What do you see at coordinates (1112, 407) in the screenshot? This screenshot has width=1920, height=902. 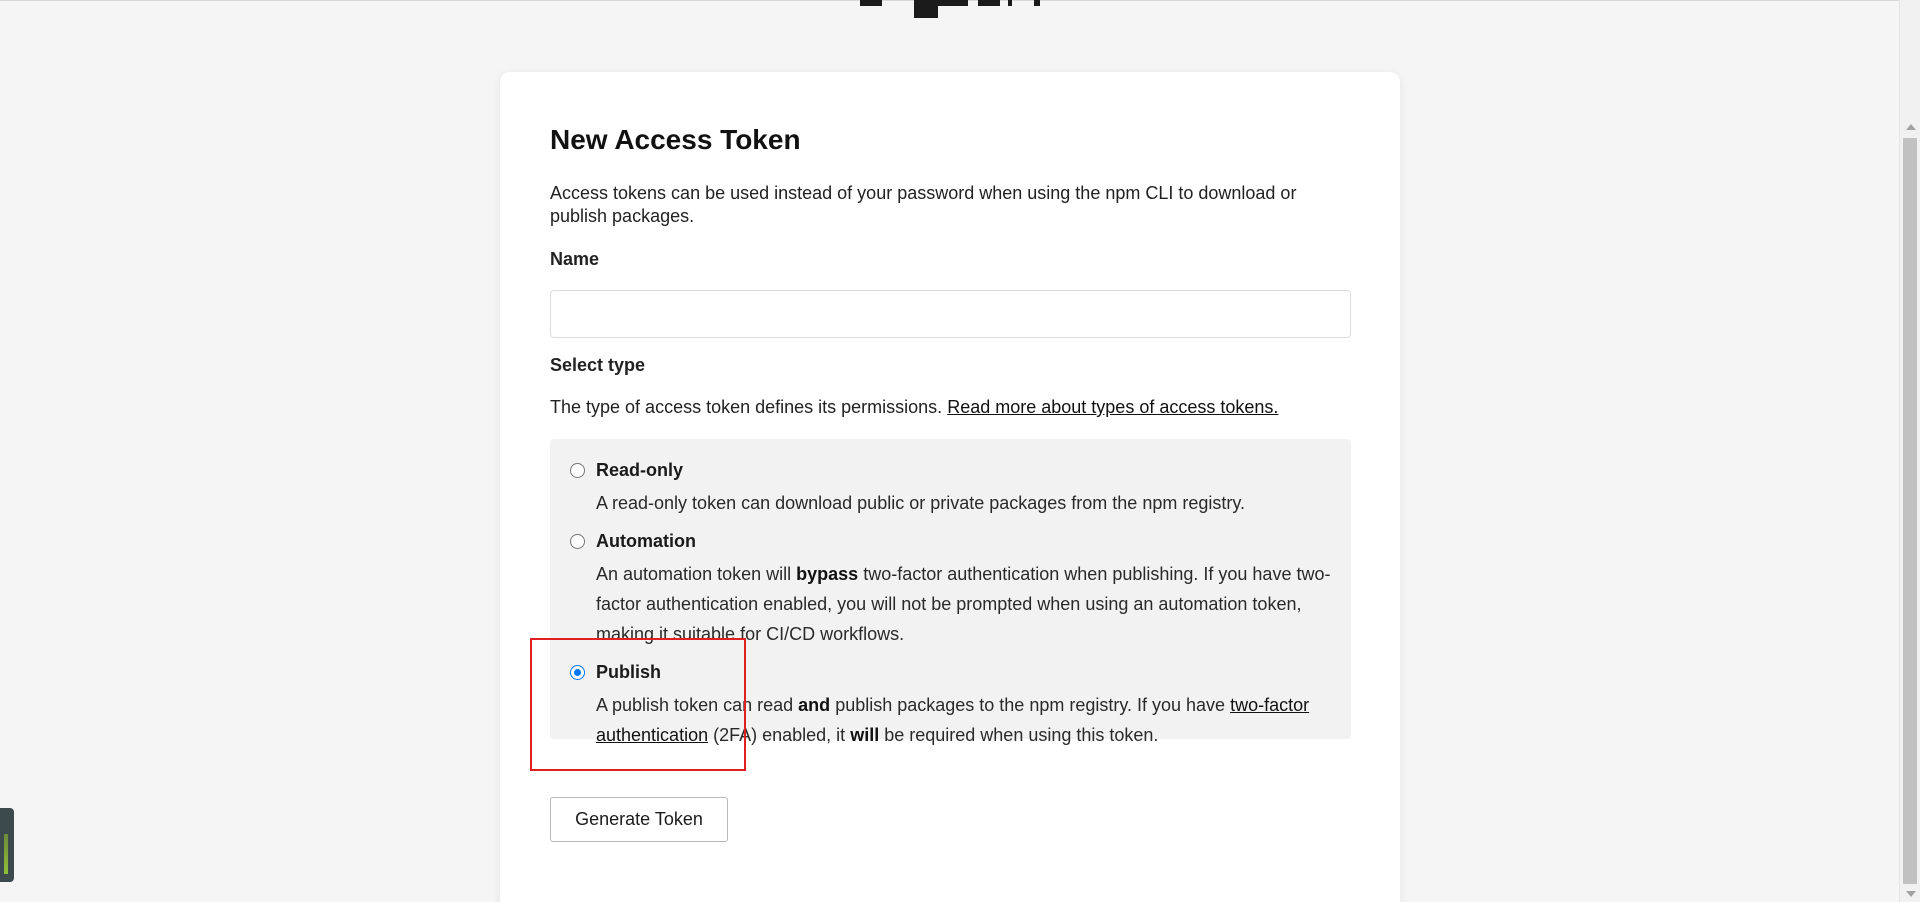 I see `token-types-link: Read more about types of access tokens.` at bounding box center [1112, 407].